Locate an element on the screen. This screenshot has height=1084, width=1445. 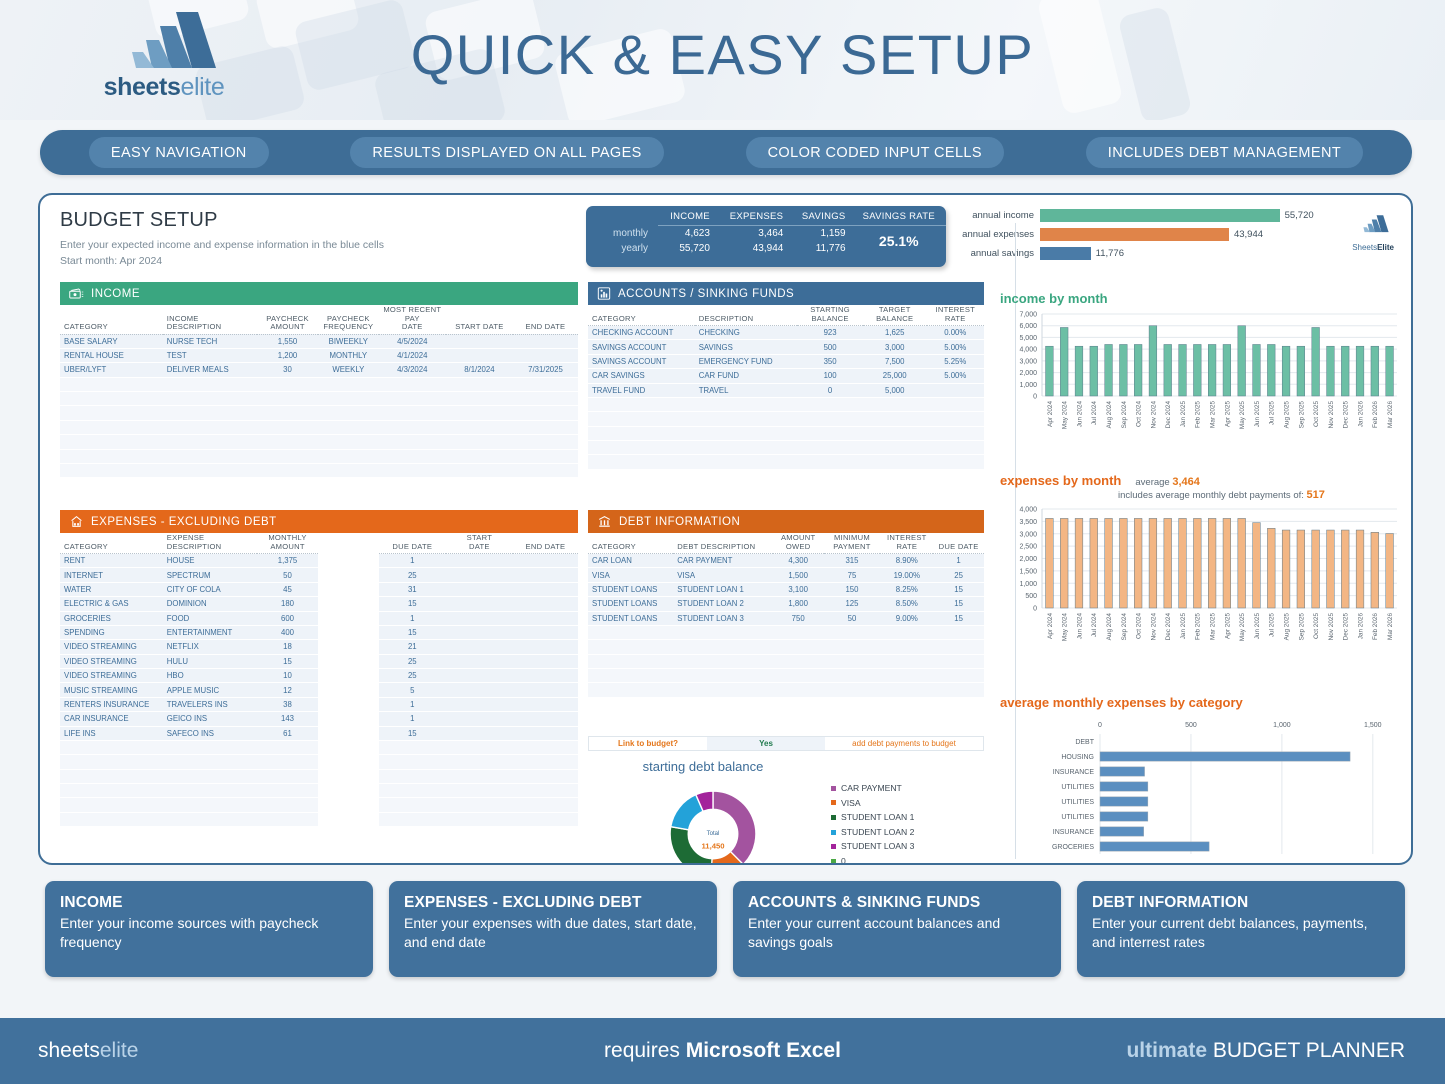
table-cell: RENTERS INSURANCE is located at coordinates (111, 705).